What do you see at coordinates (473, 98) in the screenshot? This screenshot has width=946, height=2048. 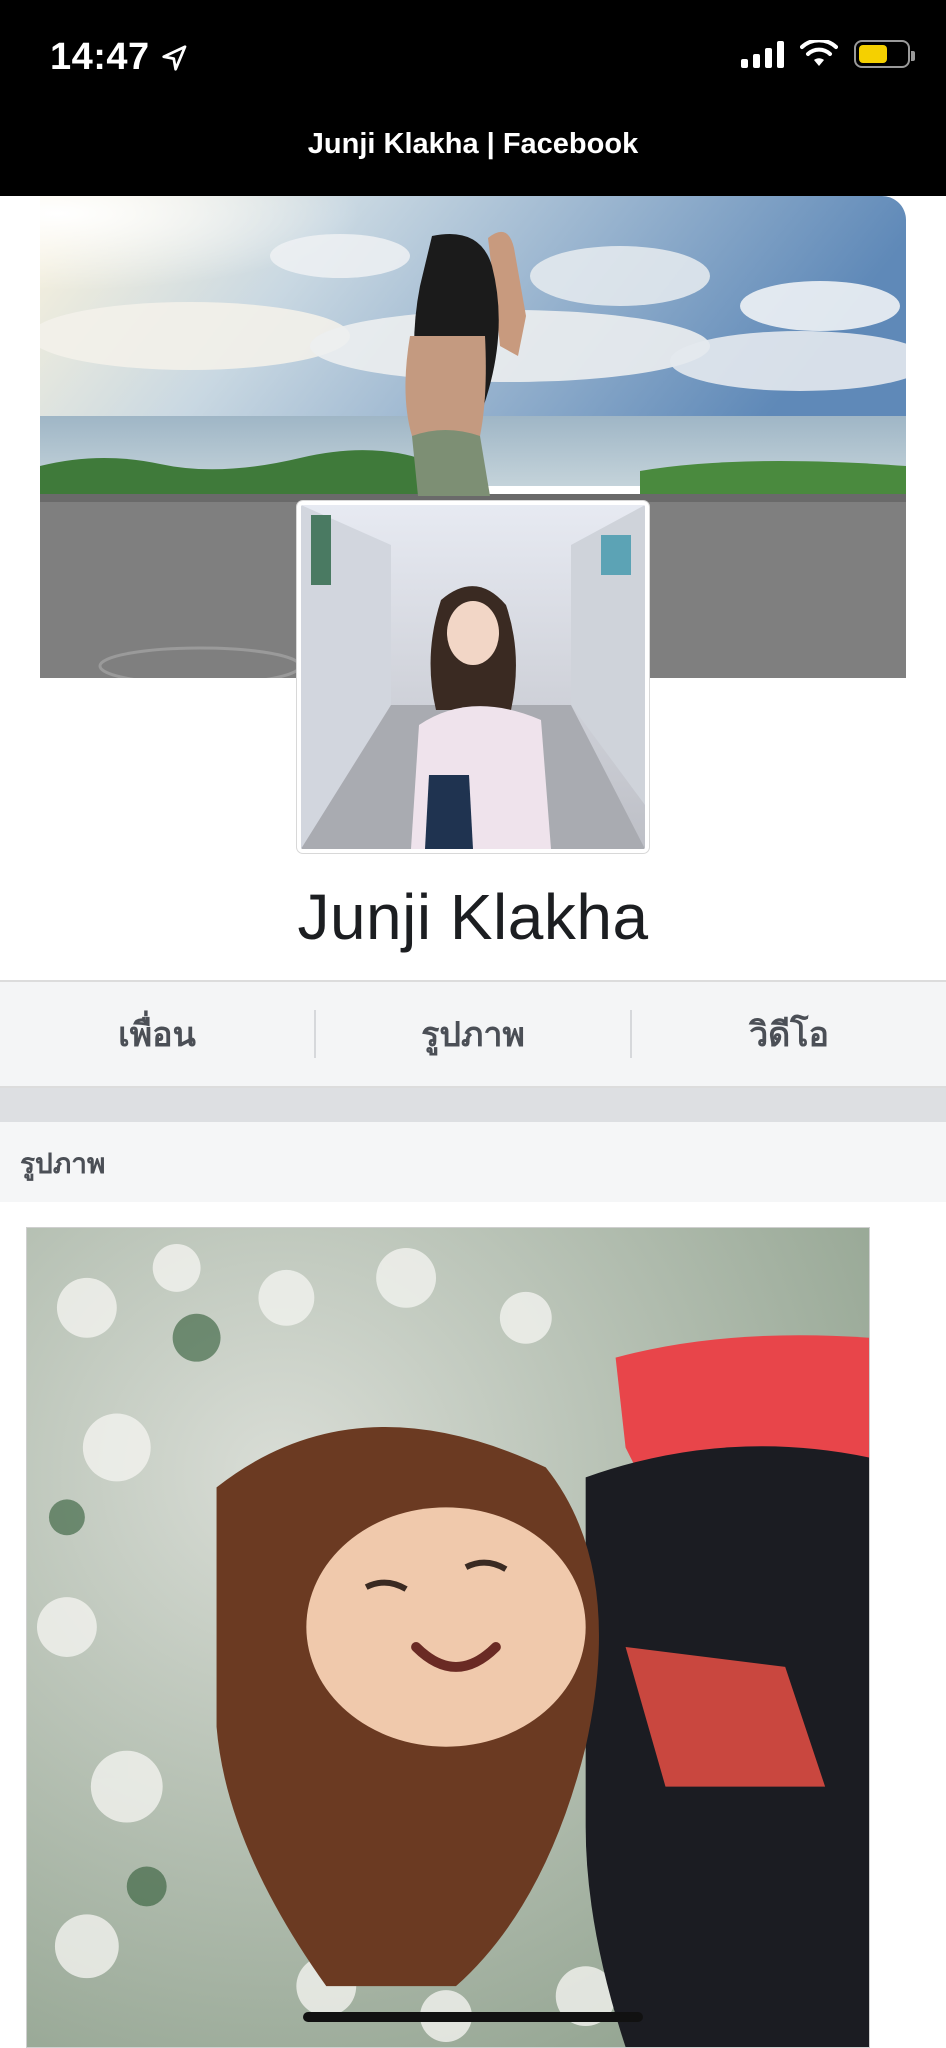 I see `top-bar: 14:47 Junji Klakha | Facebook` at bounding box center [473, 98].